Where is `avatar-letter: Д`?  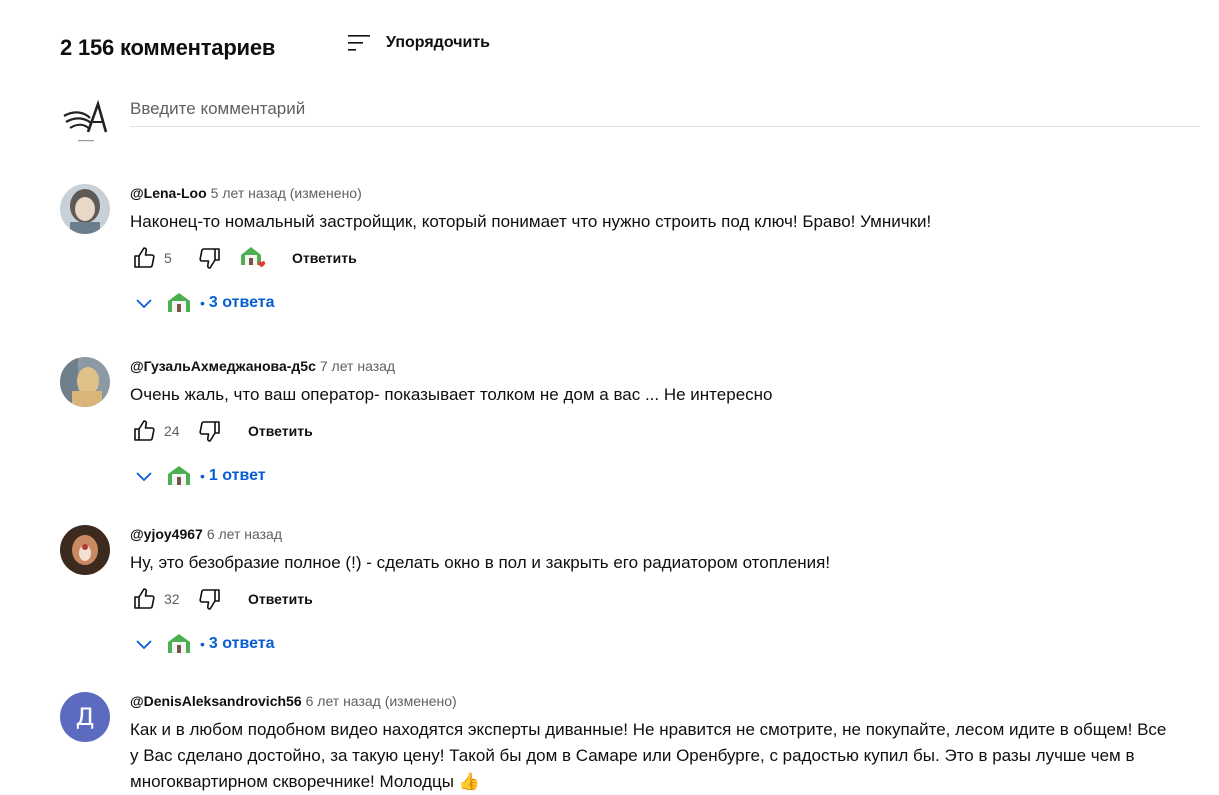 avatar-letter: Д is located at coordinates (85, 717).